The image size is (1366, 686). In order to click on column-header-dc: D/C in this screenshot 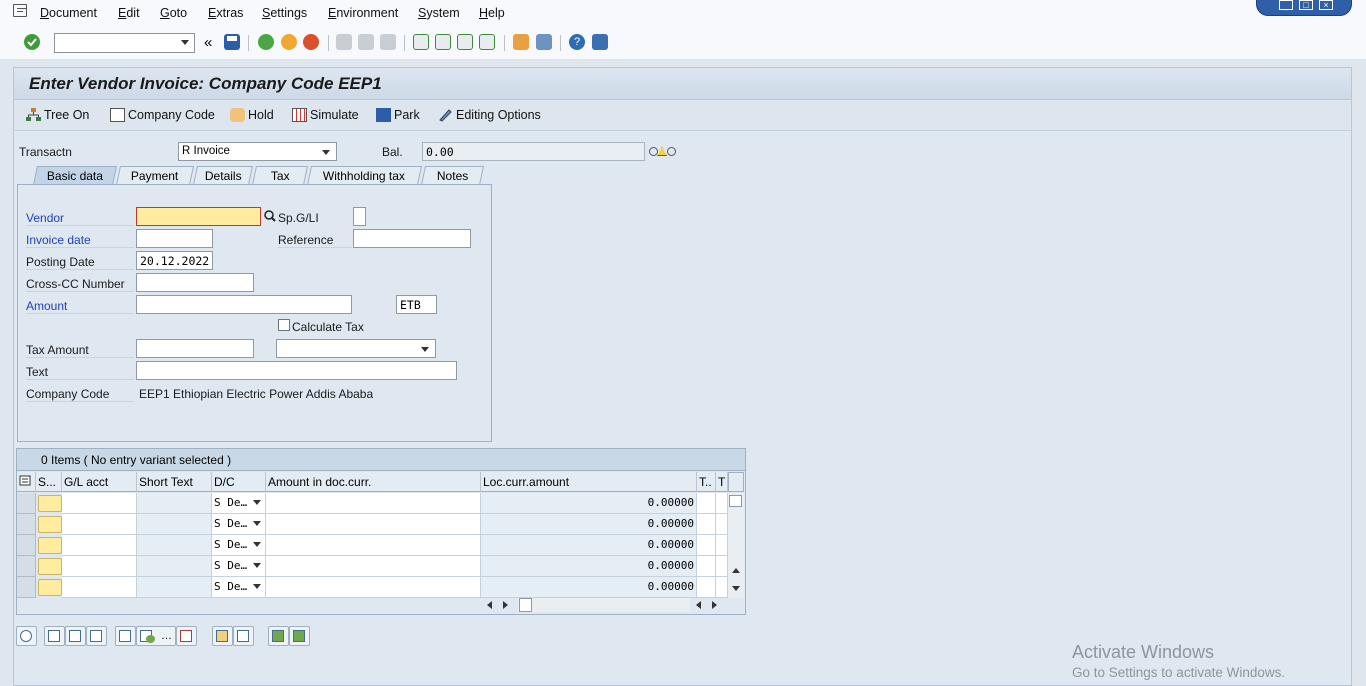, I will do `click(239, 482)`.